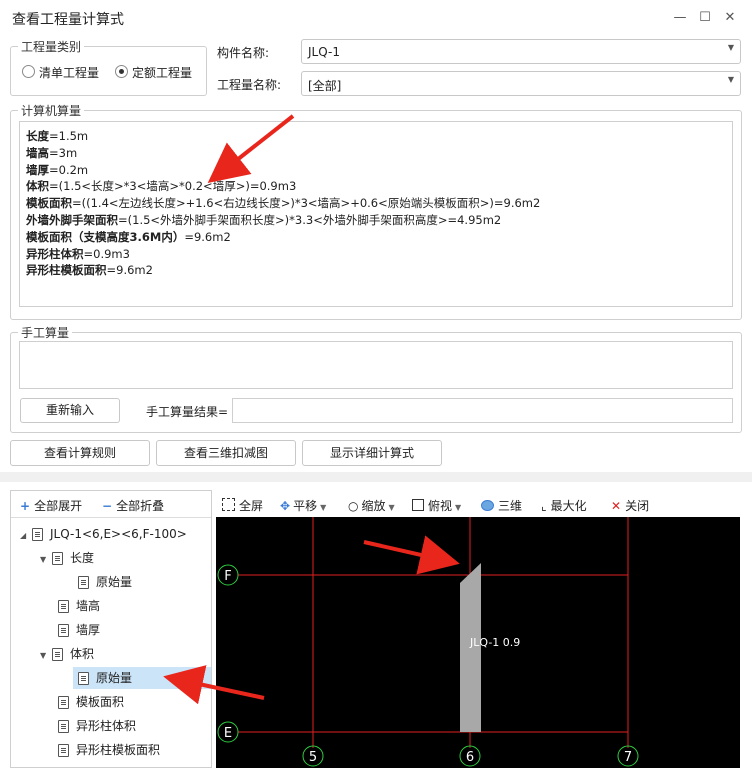 The height and width of the screenshot is (780, 752). I want to click on show-detail-formula-button: 显示详细计算式, so click(372, 453).